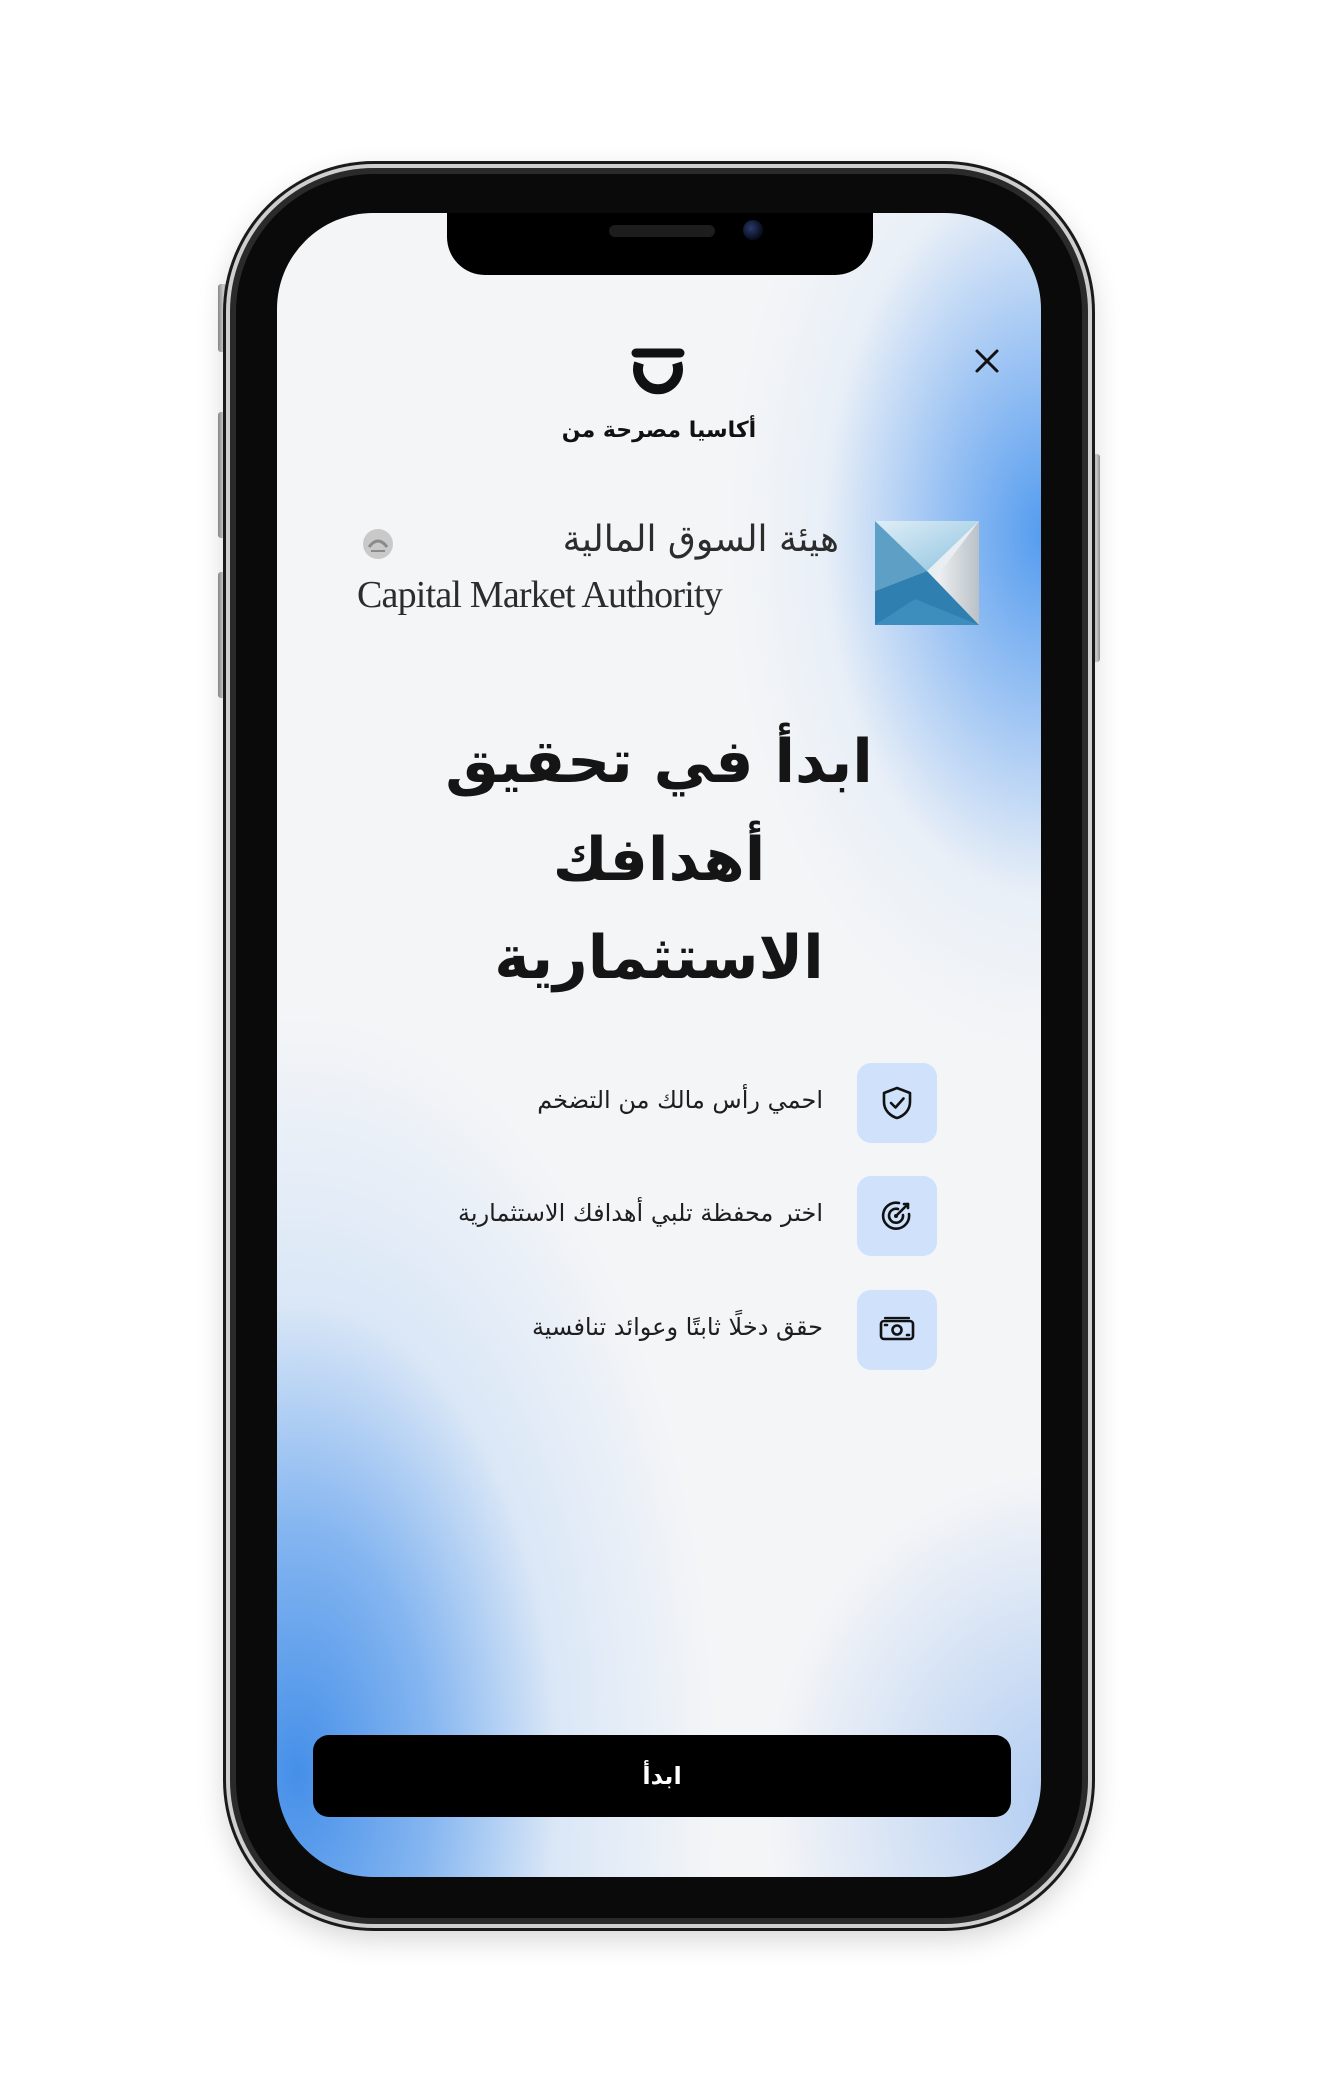  Describe the element at coordinates (540, 595) in the screenshot. I see `cma-name-english: Capital Market Authority` at that location.